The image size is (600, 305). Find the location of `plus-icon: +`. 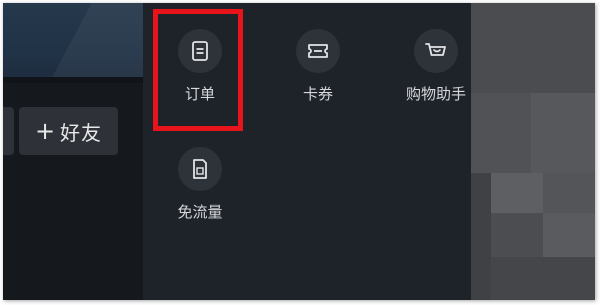

plus-icon: + is located at coordinates (45, 131).